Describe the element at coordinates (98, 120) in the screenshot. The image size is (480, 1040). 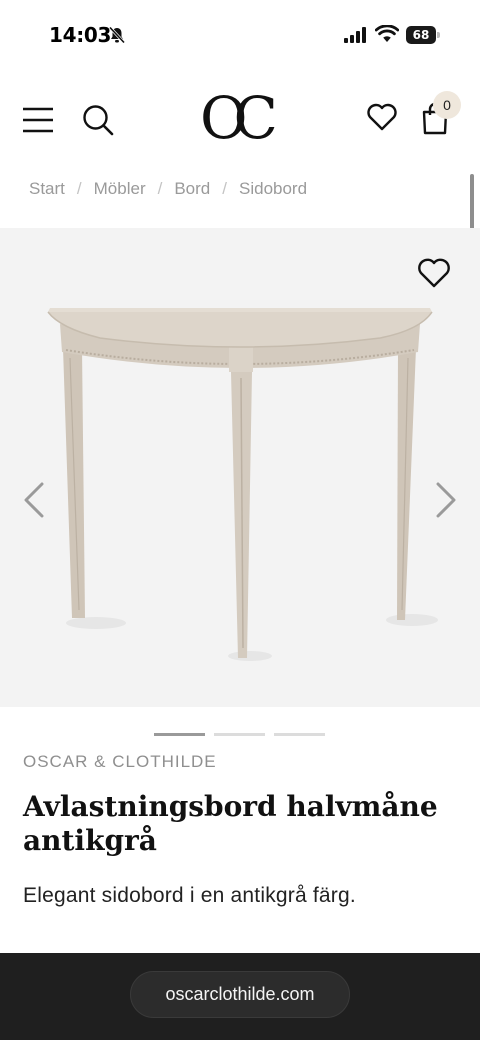
I see `search-icon` at that location.